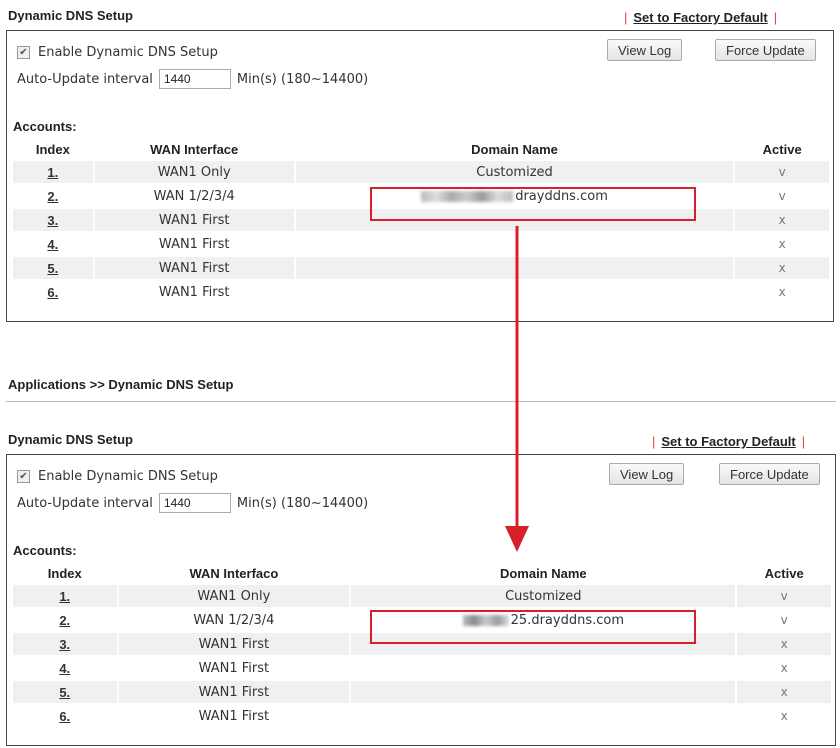 This screenshot has width=840, height=748. Describe the element at coordinates (769, 474) in the screenshot. I see `bottom-force-update-button: Force Update` at that location.